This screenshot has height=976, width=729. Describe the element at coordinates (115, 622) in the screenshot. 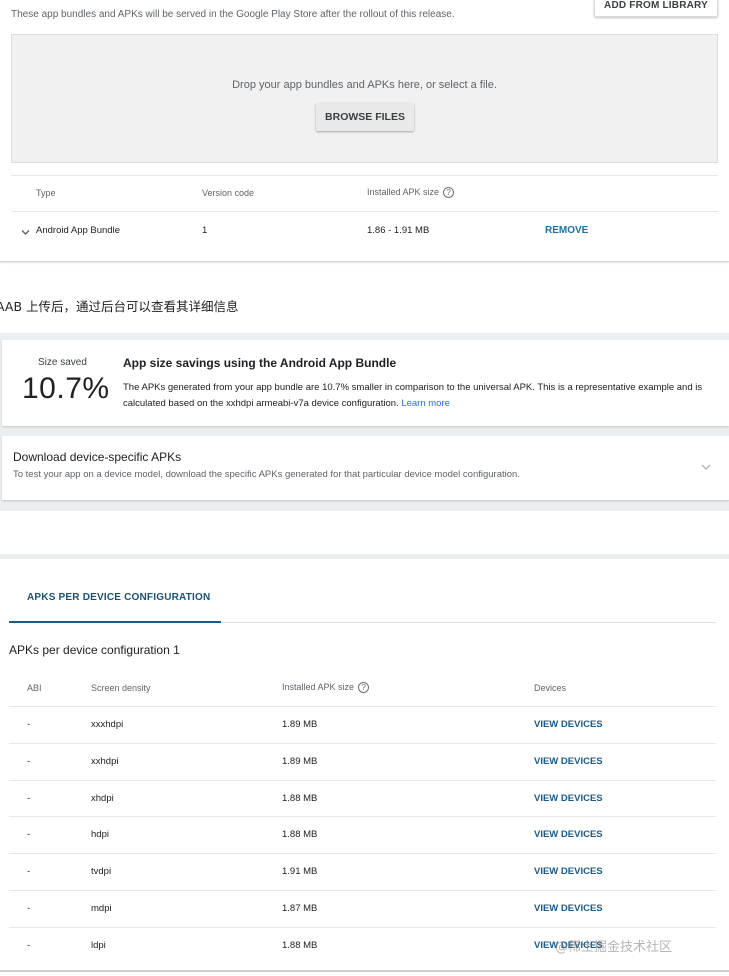

I see `active-tab-indicator` at that location.